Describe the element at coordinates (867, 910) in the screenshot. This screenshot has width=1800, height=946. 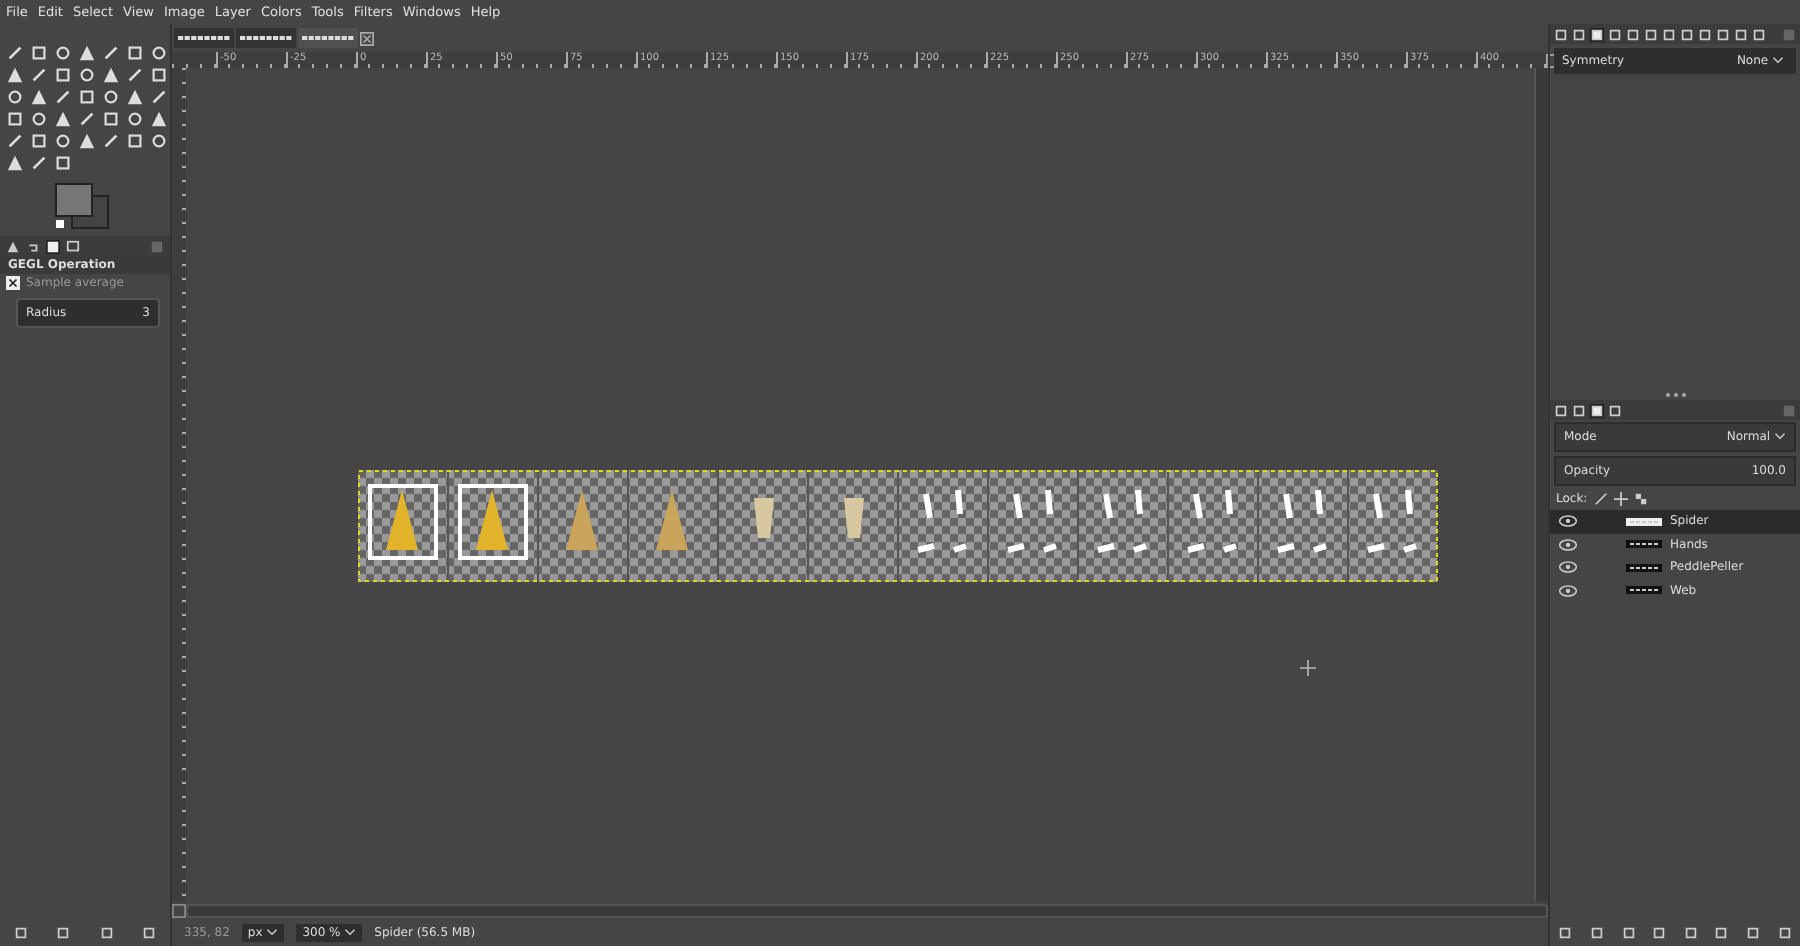
I see `horizontal-scrollbar` at that location.